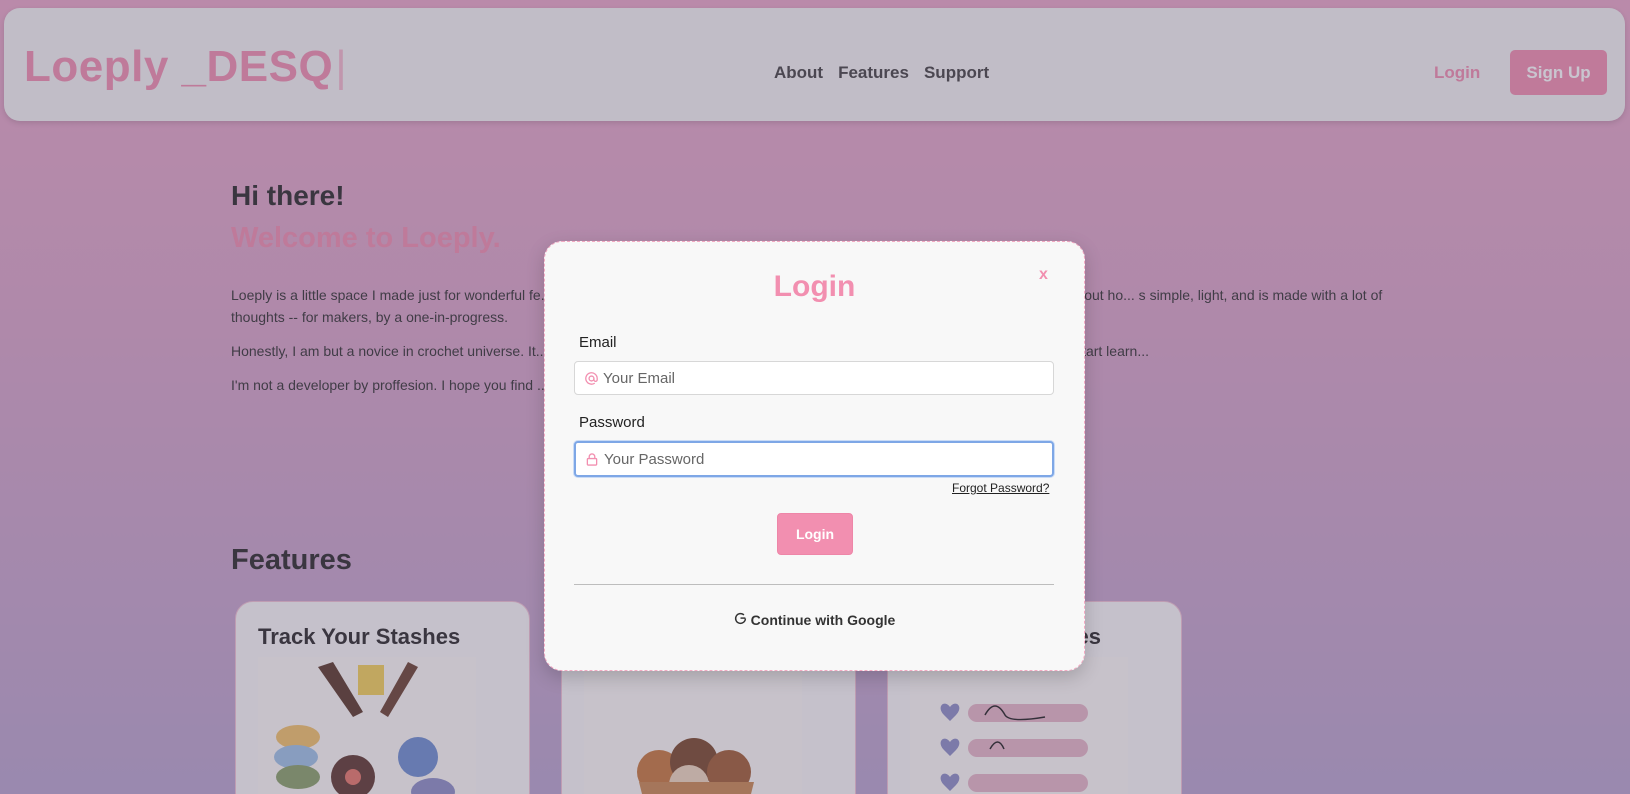 Image resolution: width=1630 pixels, height=794 pixels. What do you see at coordinates (612, 422) in the screenshot?
I see `password-label: Password` at bounding box center [612, 422].